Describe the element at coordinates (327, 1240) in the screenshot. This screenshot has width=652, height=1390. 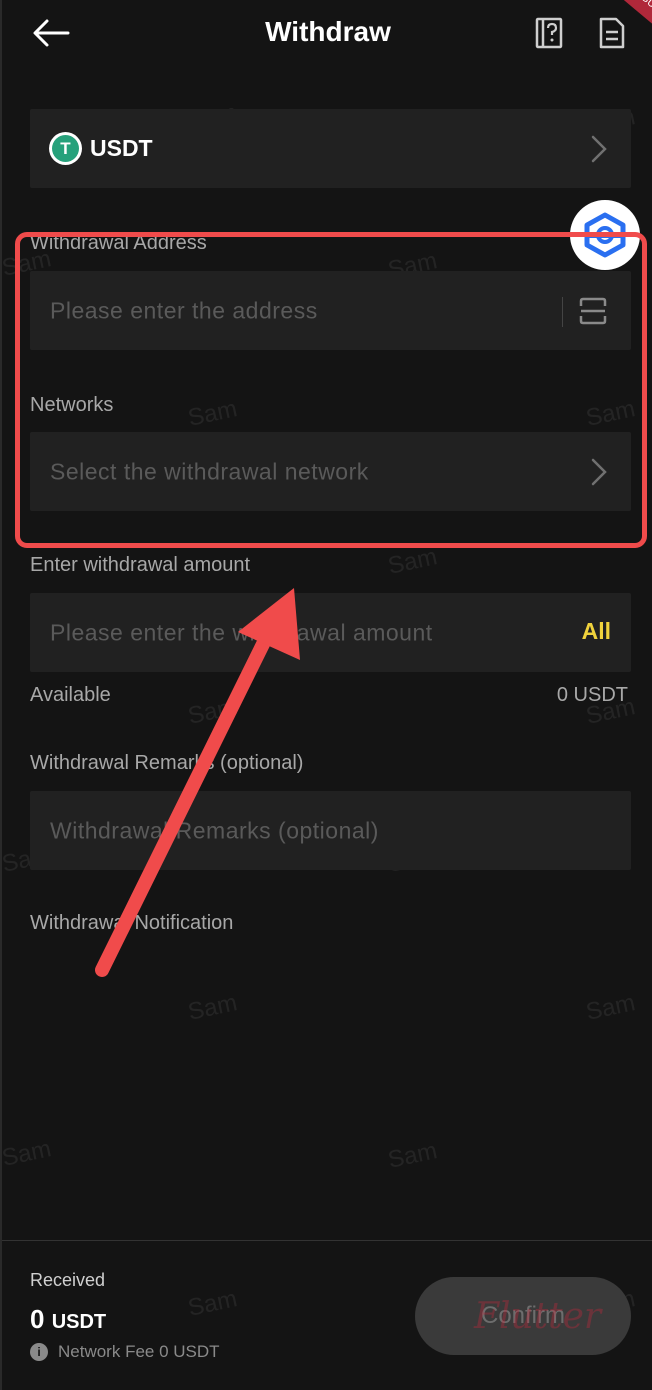
I see `bottom-divider` at that location.